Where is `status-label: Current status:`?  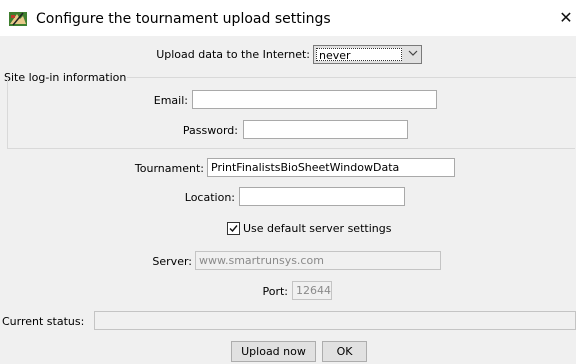
status-label: Current status: is located at coordinates (43, 321).